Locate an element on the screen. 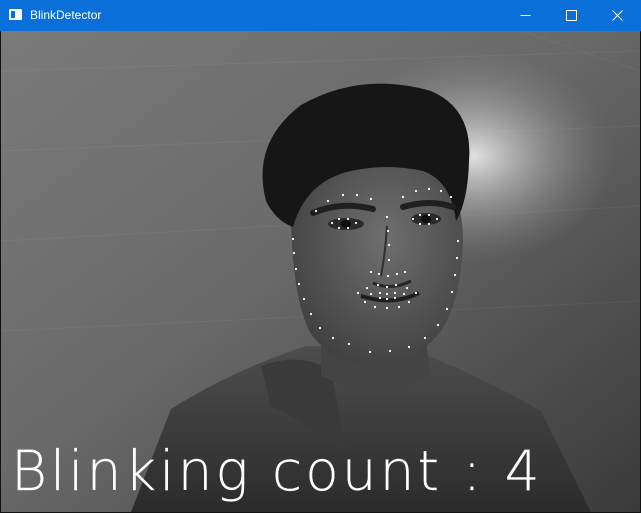 Image resolution: width=641 pixels, height=513 pixels. close-button is located at coordinates (617, 15).